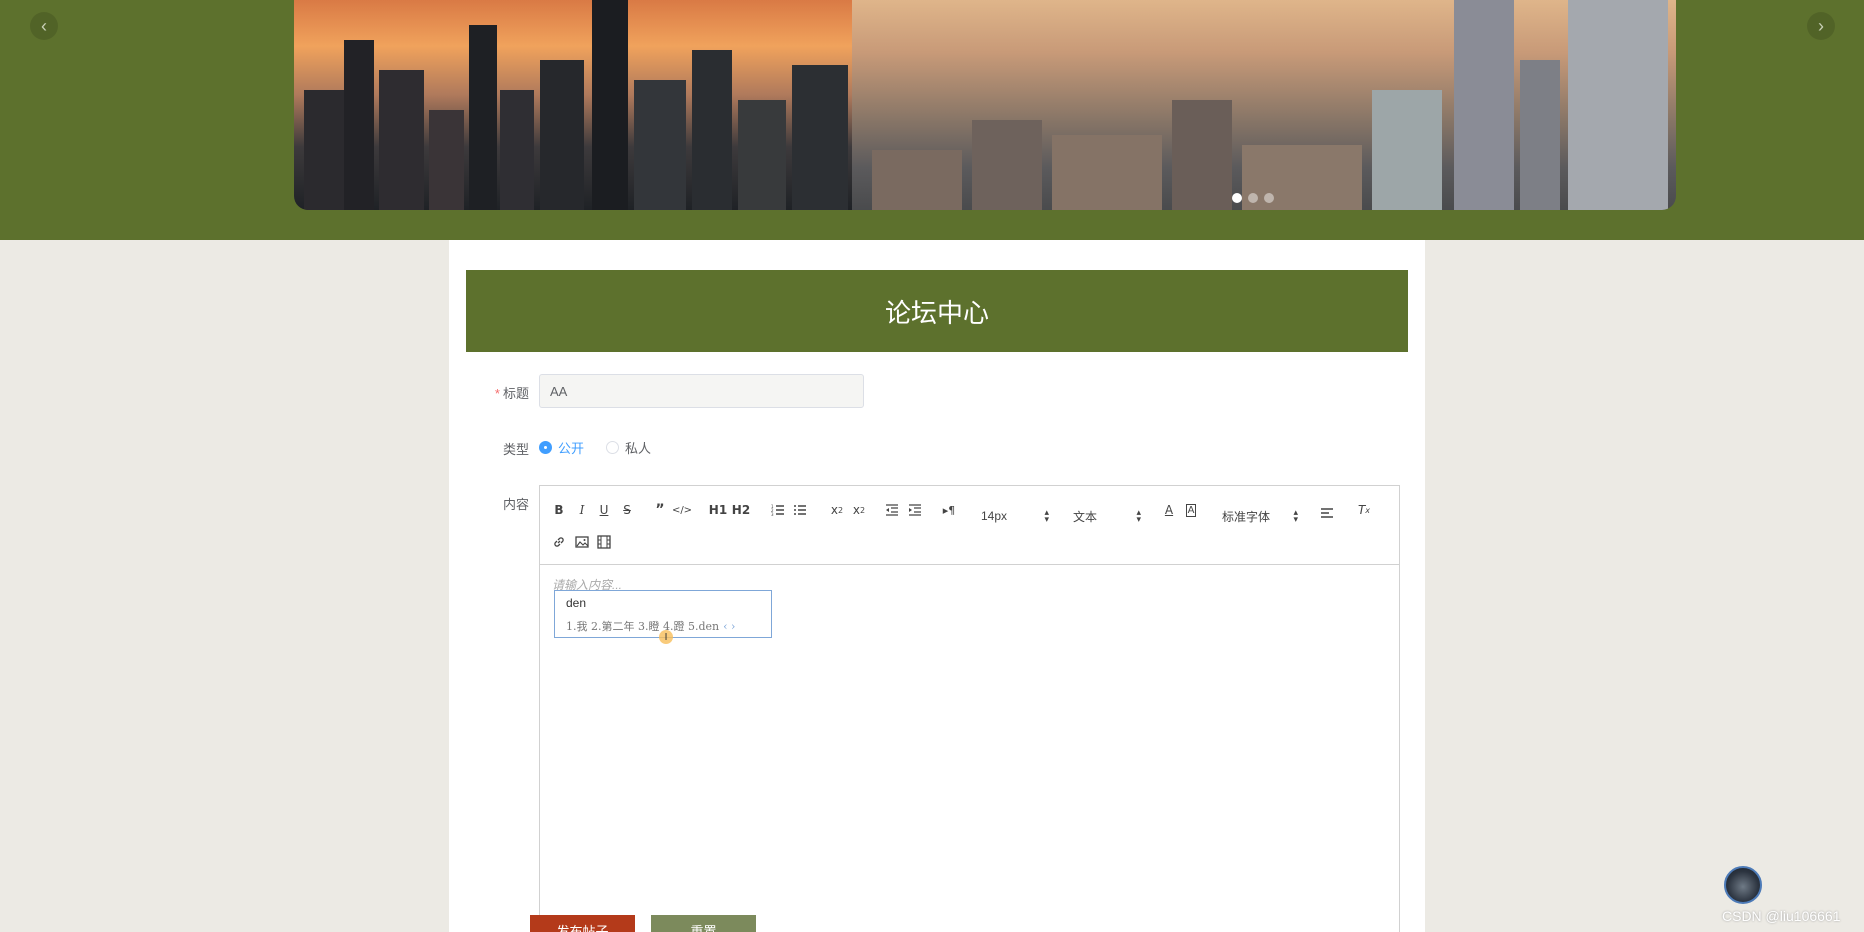 The width and height of the screenshot is (1864, 932). I want to click on bold-icon: B, so click(559, 510).